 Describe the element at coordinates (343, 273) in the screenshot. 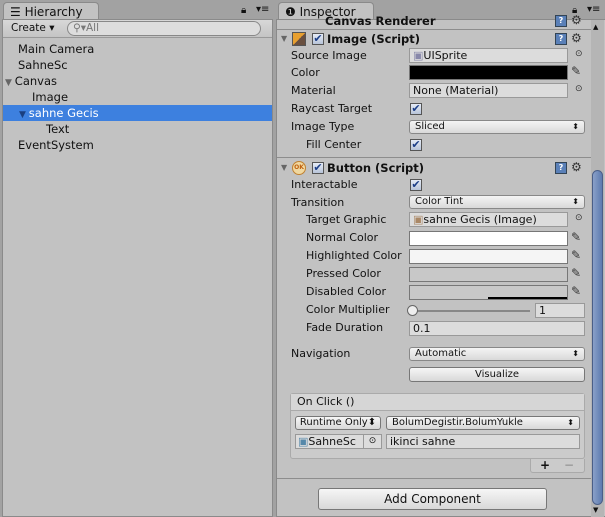

I see `pressed-color-label: Pressed Color` at that location.